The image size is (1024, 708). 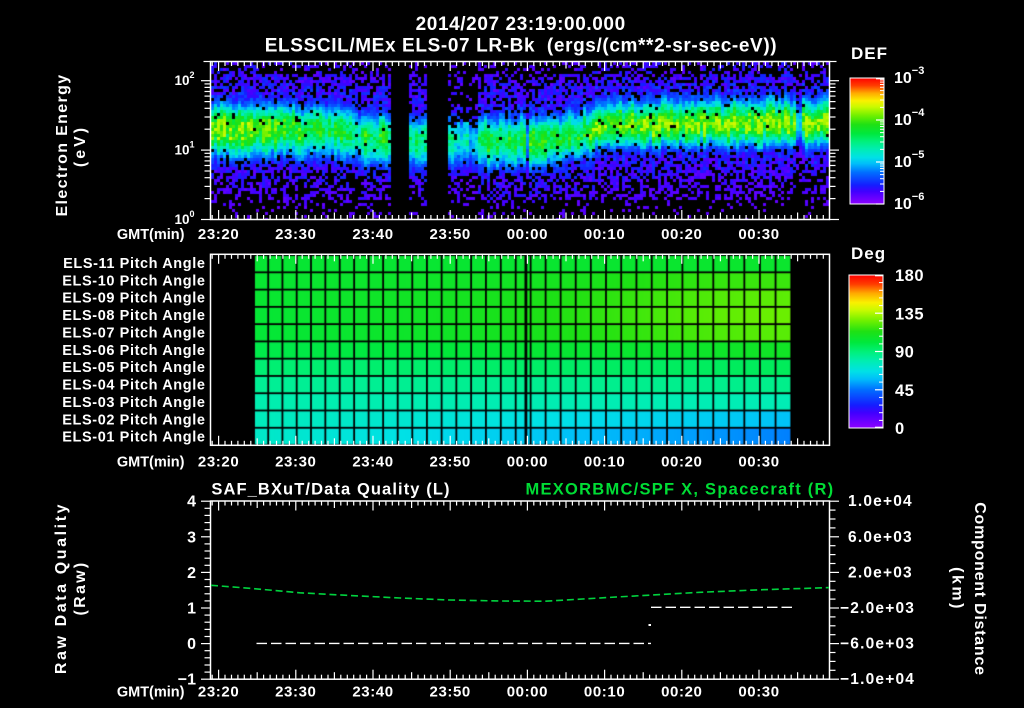 I want to click on svg-text: 10−6, so click(x=909, y=202).